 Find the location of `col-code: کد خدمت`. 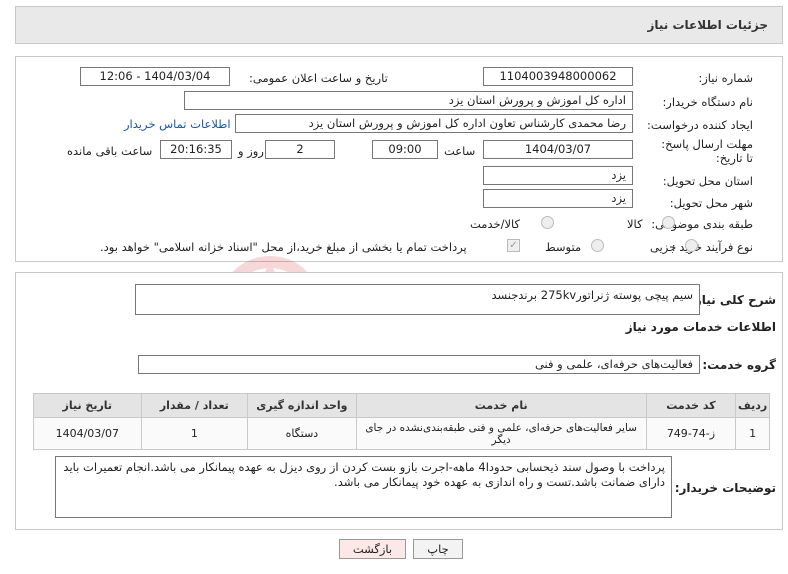

col-code: کد خدمت is located at coordinates (691, 405).